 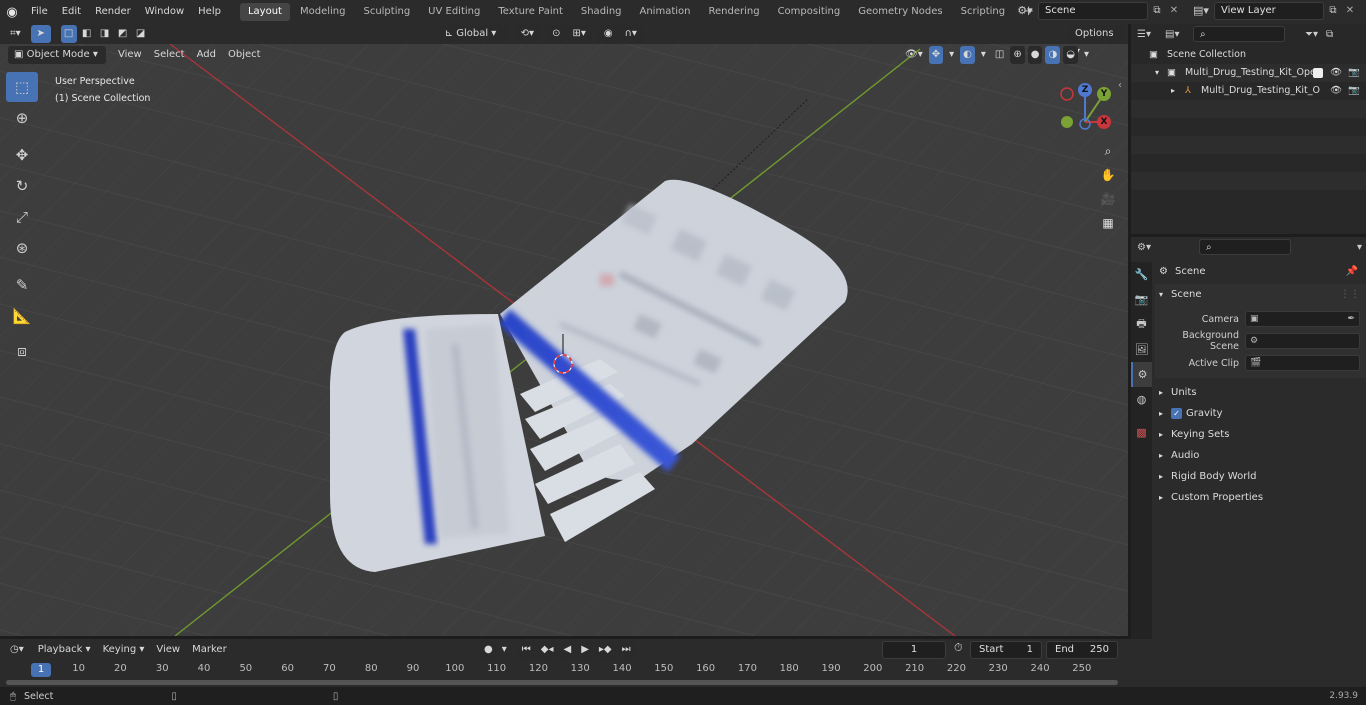 What do you see at coordinates (386, 12) in the screenshot?
I see `tab-sculpting: Sculpting` at bounding box center [386, 12].